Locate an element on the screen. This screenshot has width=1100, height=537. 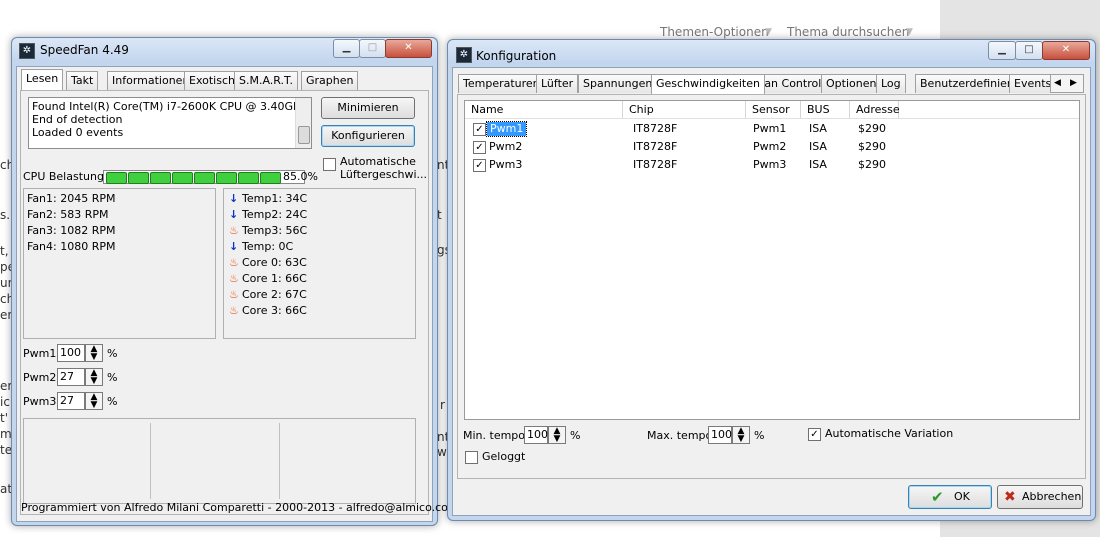
column-header-bus: BUS is located at coordinates (825, 109).